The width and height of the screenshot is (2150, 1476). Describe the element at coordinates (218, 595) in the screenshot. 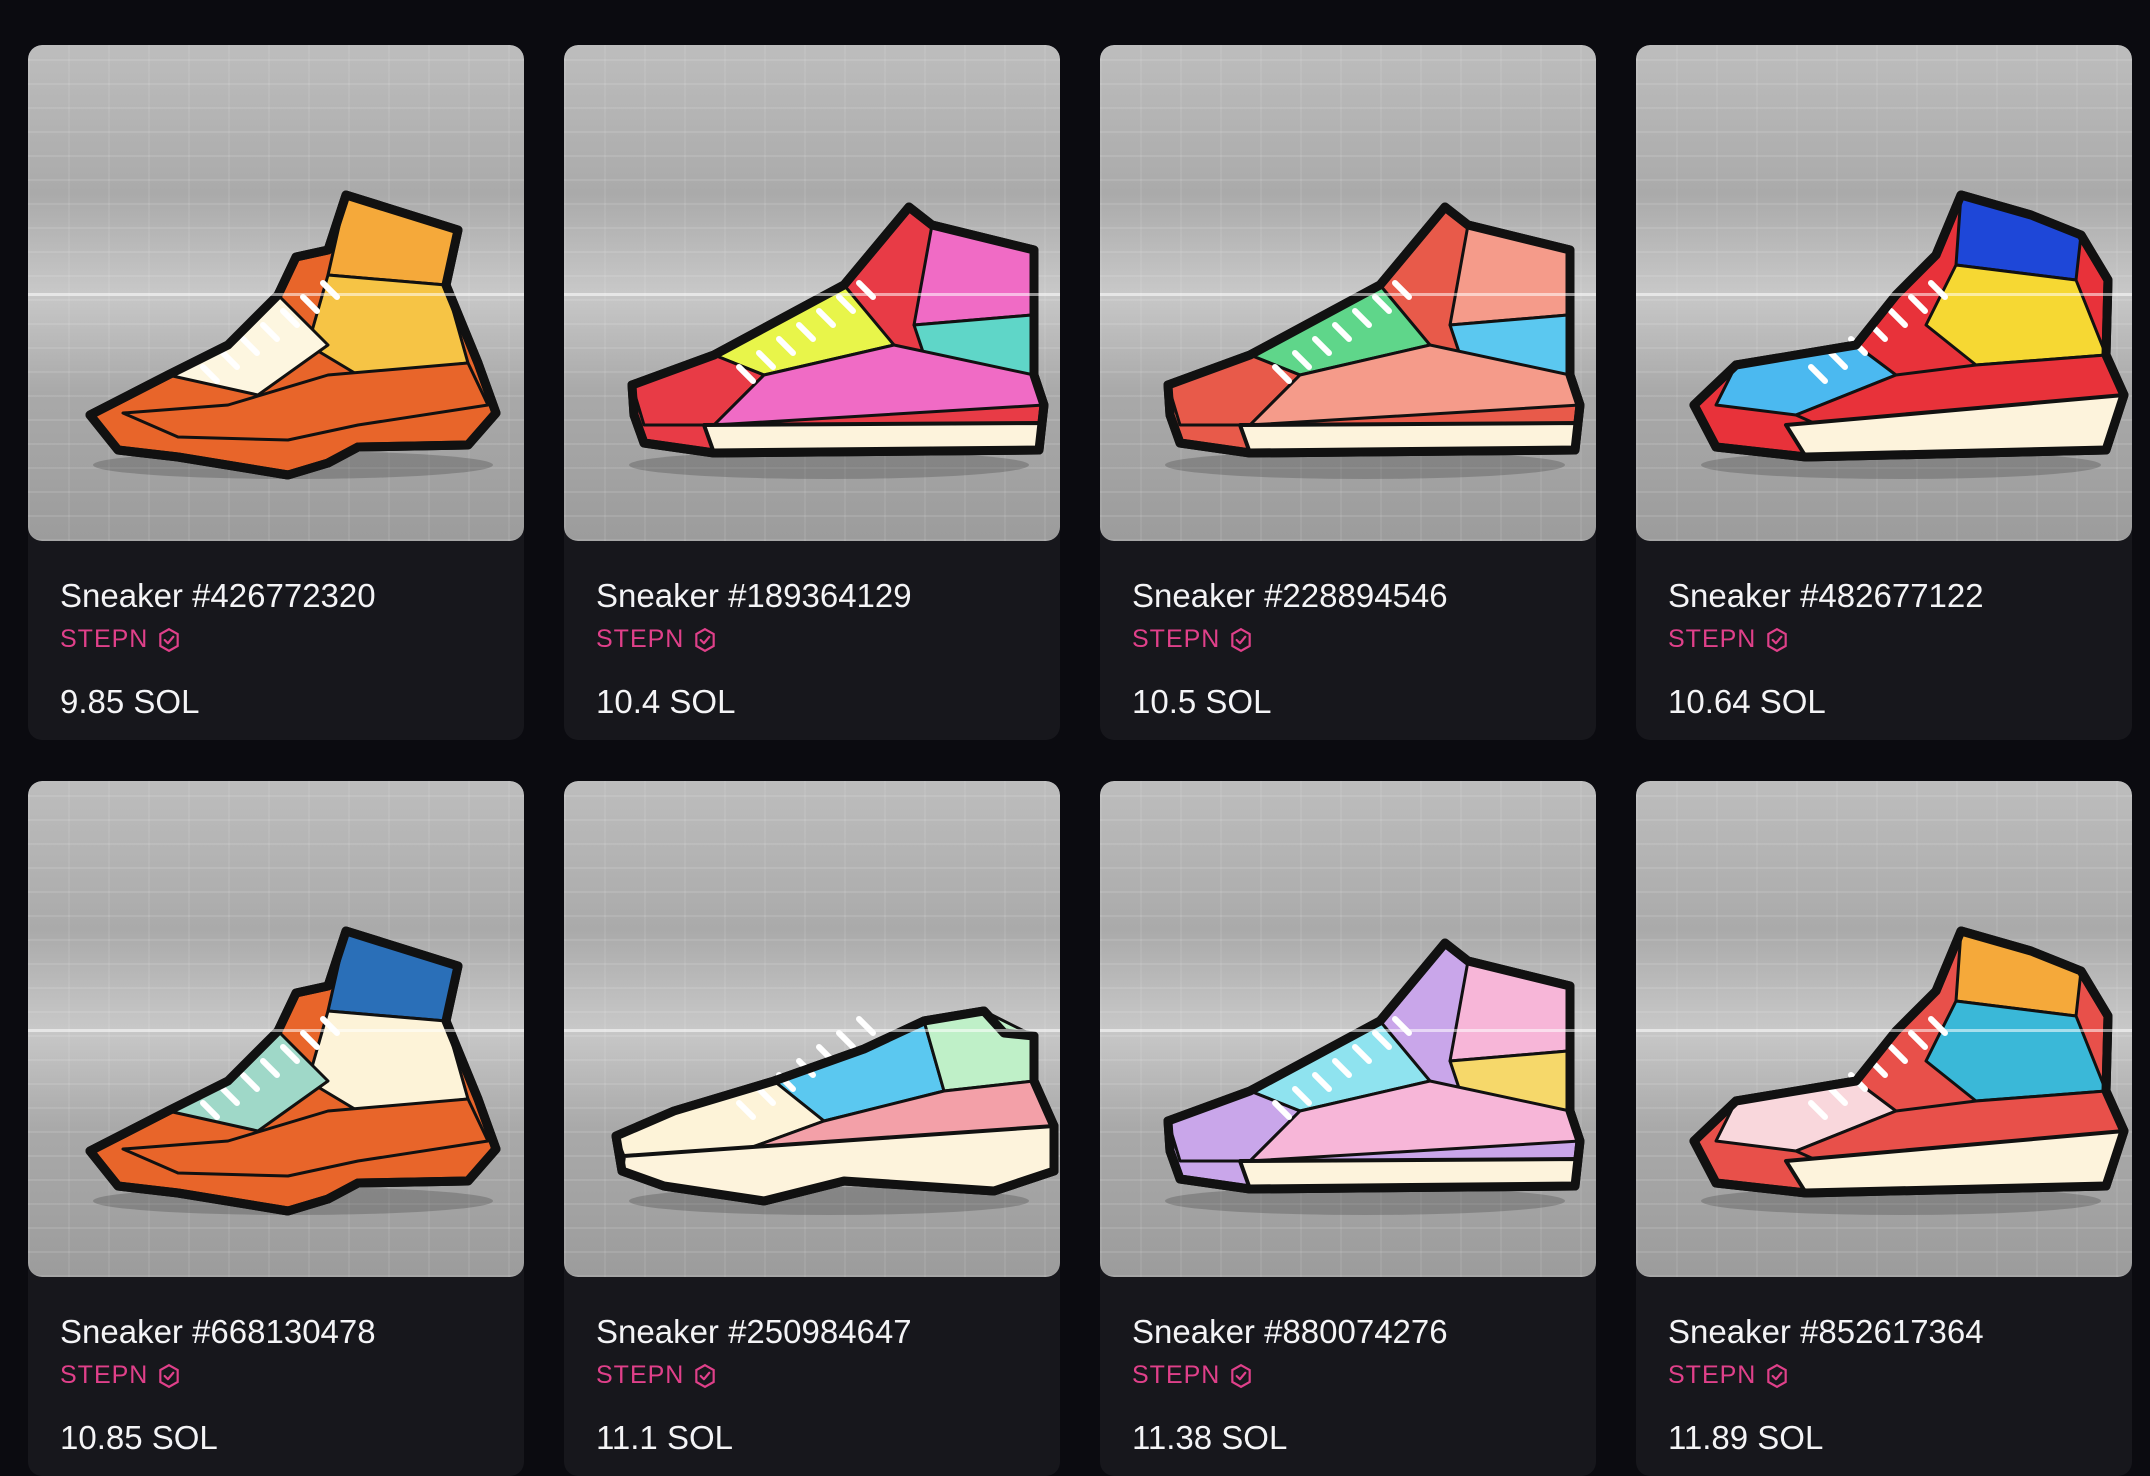

I see `nft-name: Sneaker #426772320` at that location.